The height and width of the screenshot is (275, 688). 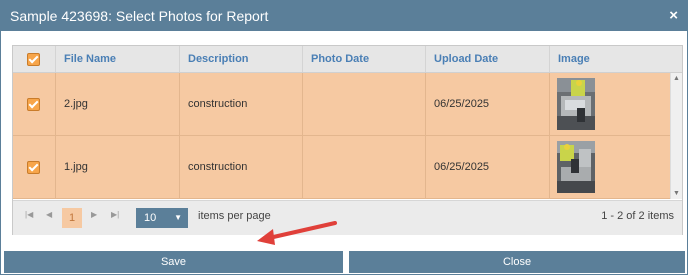 What do you see at coordinates (117, 167) in the screenshot?
I see `file-name-cell: 1.jpg` at bounding box center [117, 167].